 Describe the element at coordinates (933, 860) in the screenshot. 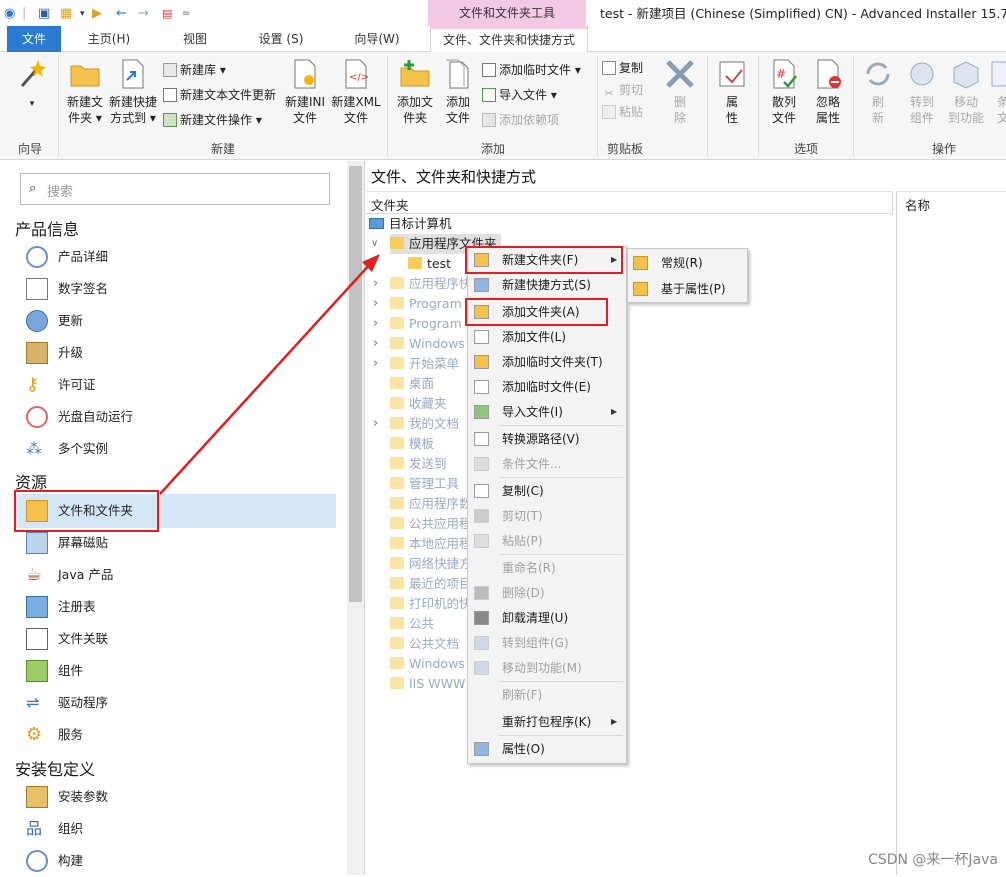

I see `watermark: CSDN @来一杯Java` at that location.